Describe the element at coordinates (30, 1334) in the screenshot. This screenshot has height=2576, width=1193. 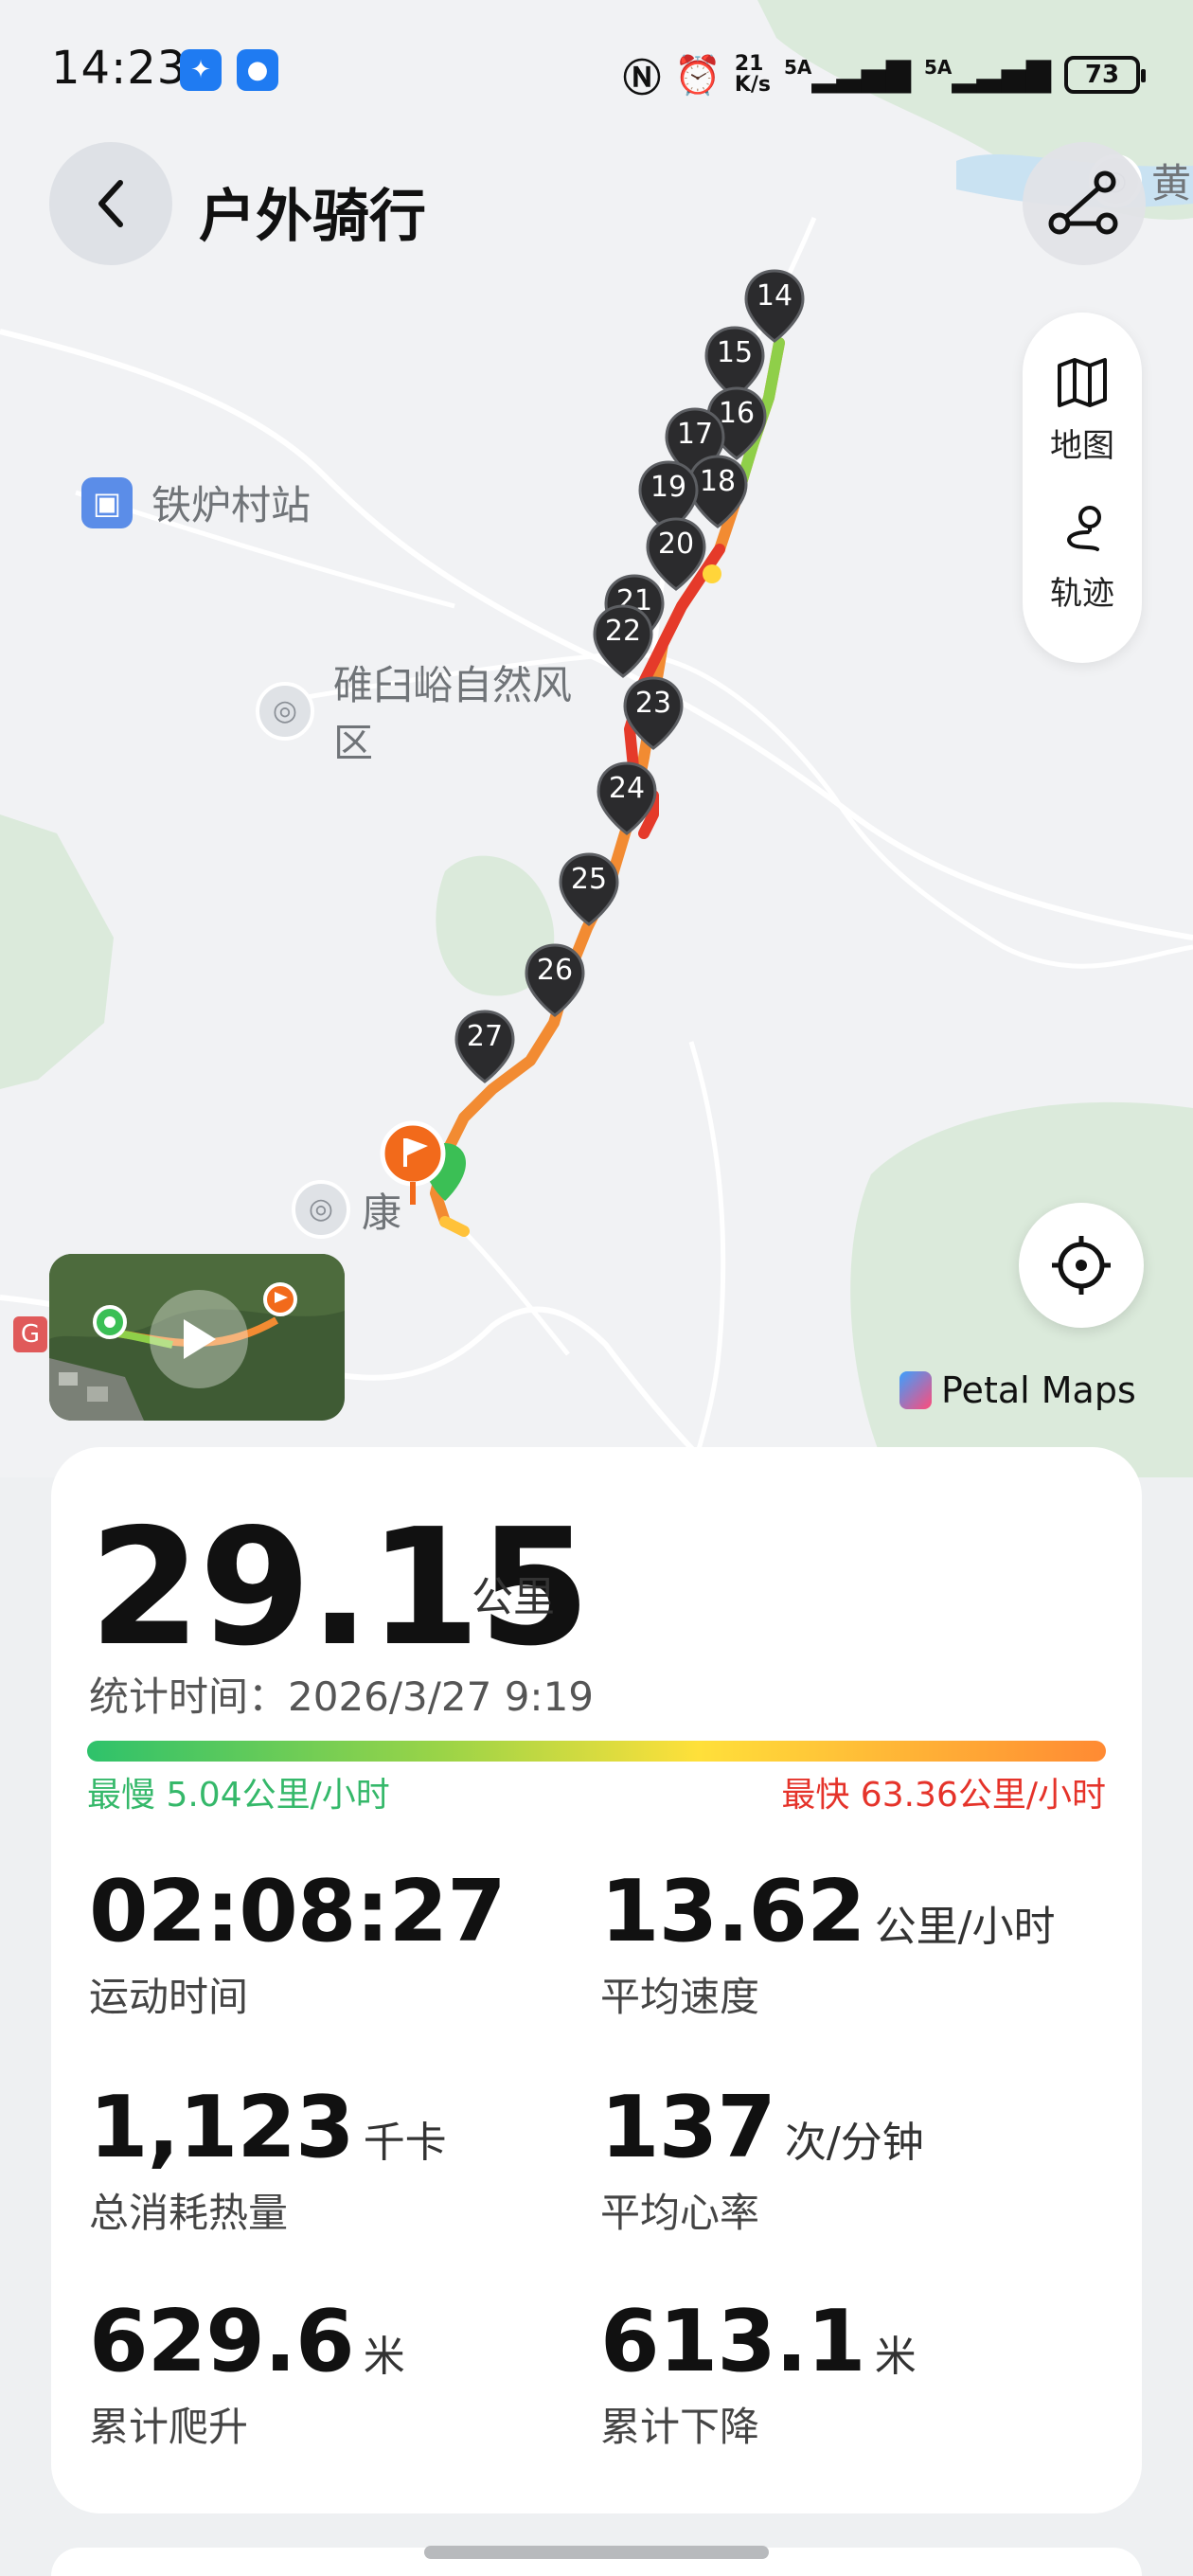
I see `road-badge: G` at that location.